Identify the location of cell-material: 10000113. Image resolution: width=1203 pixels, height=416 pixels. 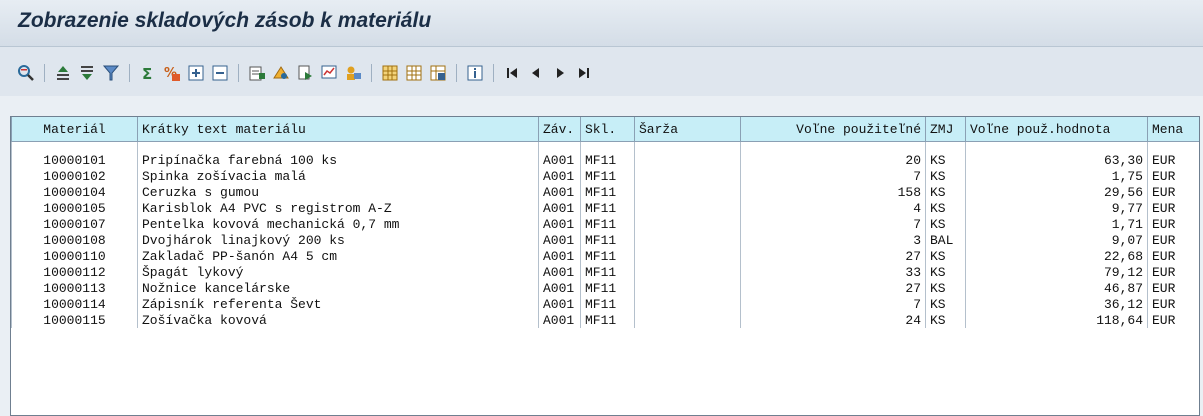
(74, 288).